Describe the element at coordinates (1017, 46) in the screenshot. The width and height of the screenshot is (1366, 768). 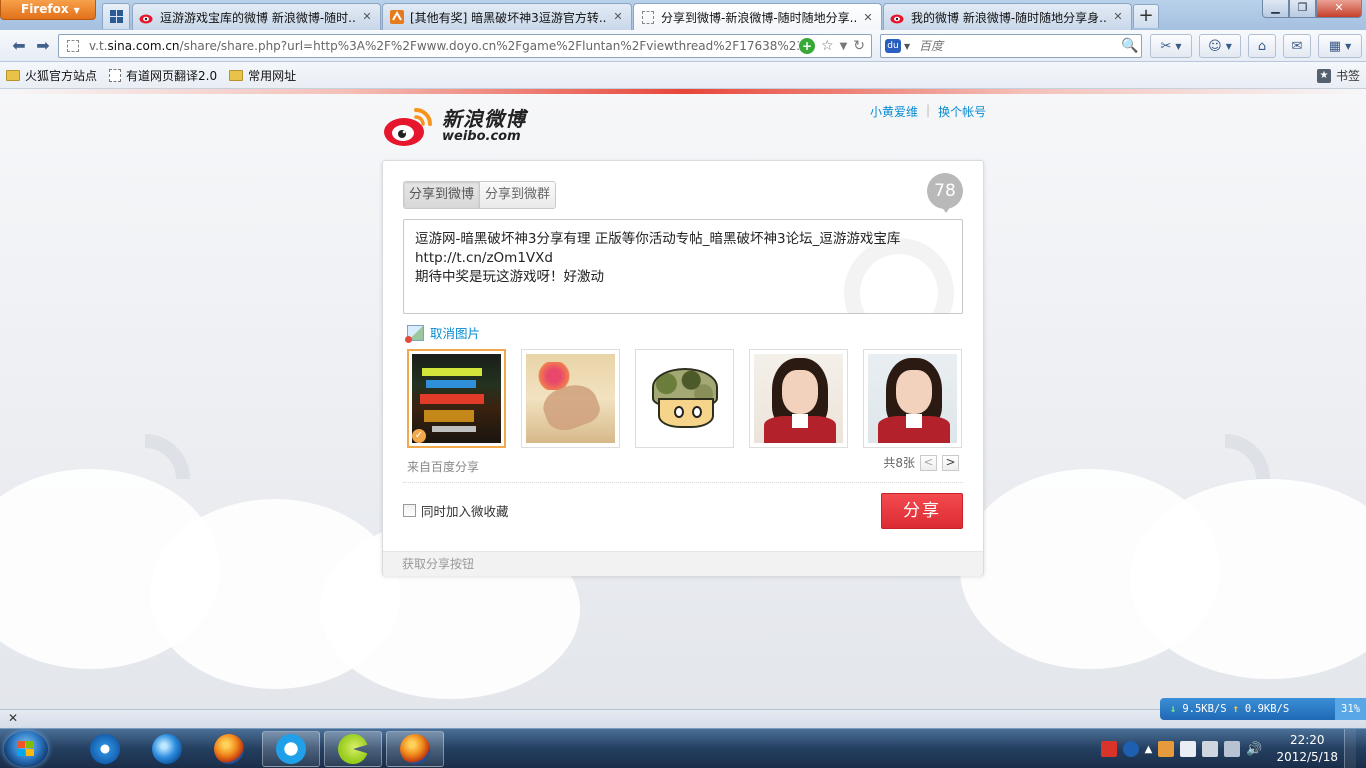
I see `search-input` at that location.